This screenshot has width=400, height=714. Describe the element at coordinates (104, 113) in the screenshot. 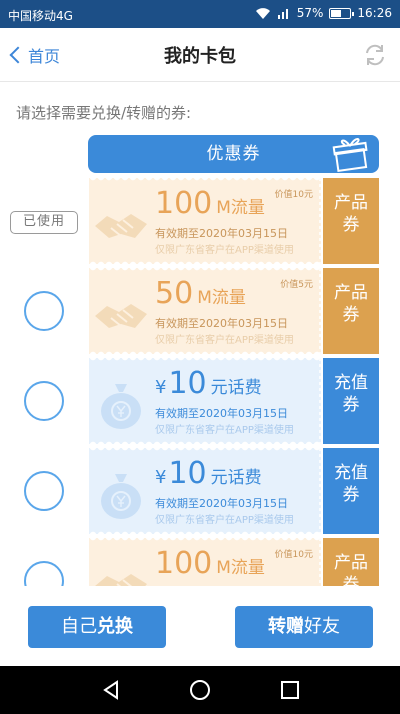

I see `instruction-text: 请选择需要兑换/转赠的券:` at that location.